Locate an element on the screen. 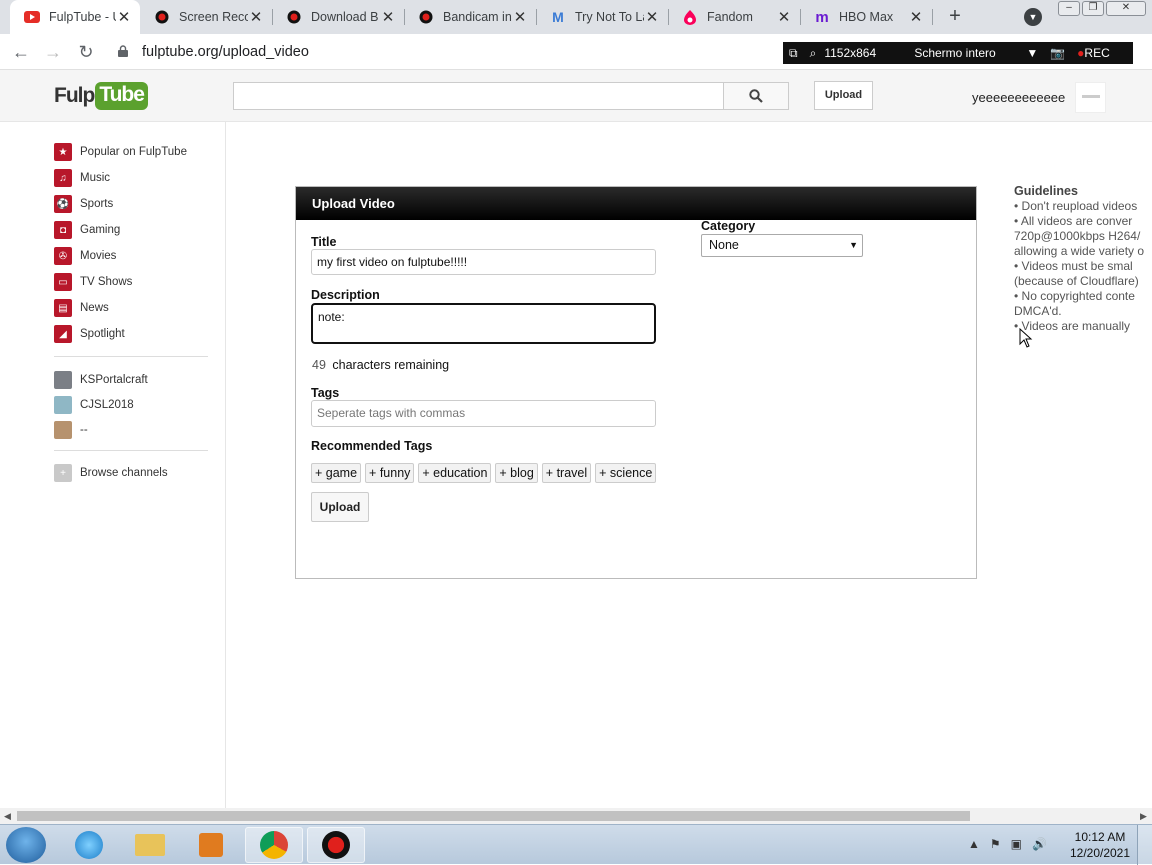 This screenshot has width=1152, height=865. tag-button-blog: + blog is located at coordinates (516, 473).